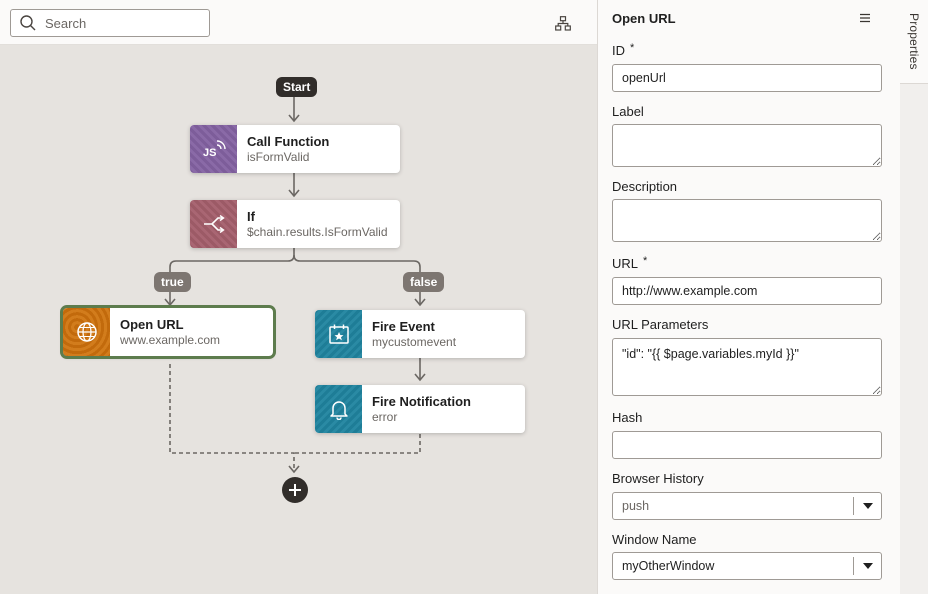 This screenshot has height=594, width=928. I want to click on description-label: Description, so click(645, 186).